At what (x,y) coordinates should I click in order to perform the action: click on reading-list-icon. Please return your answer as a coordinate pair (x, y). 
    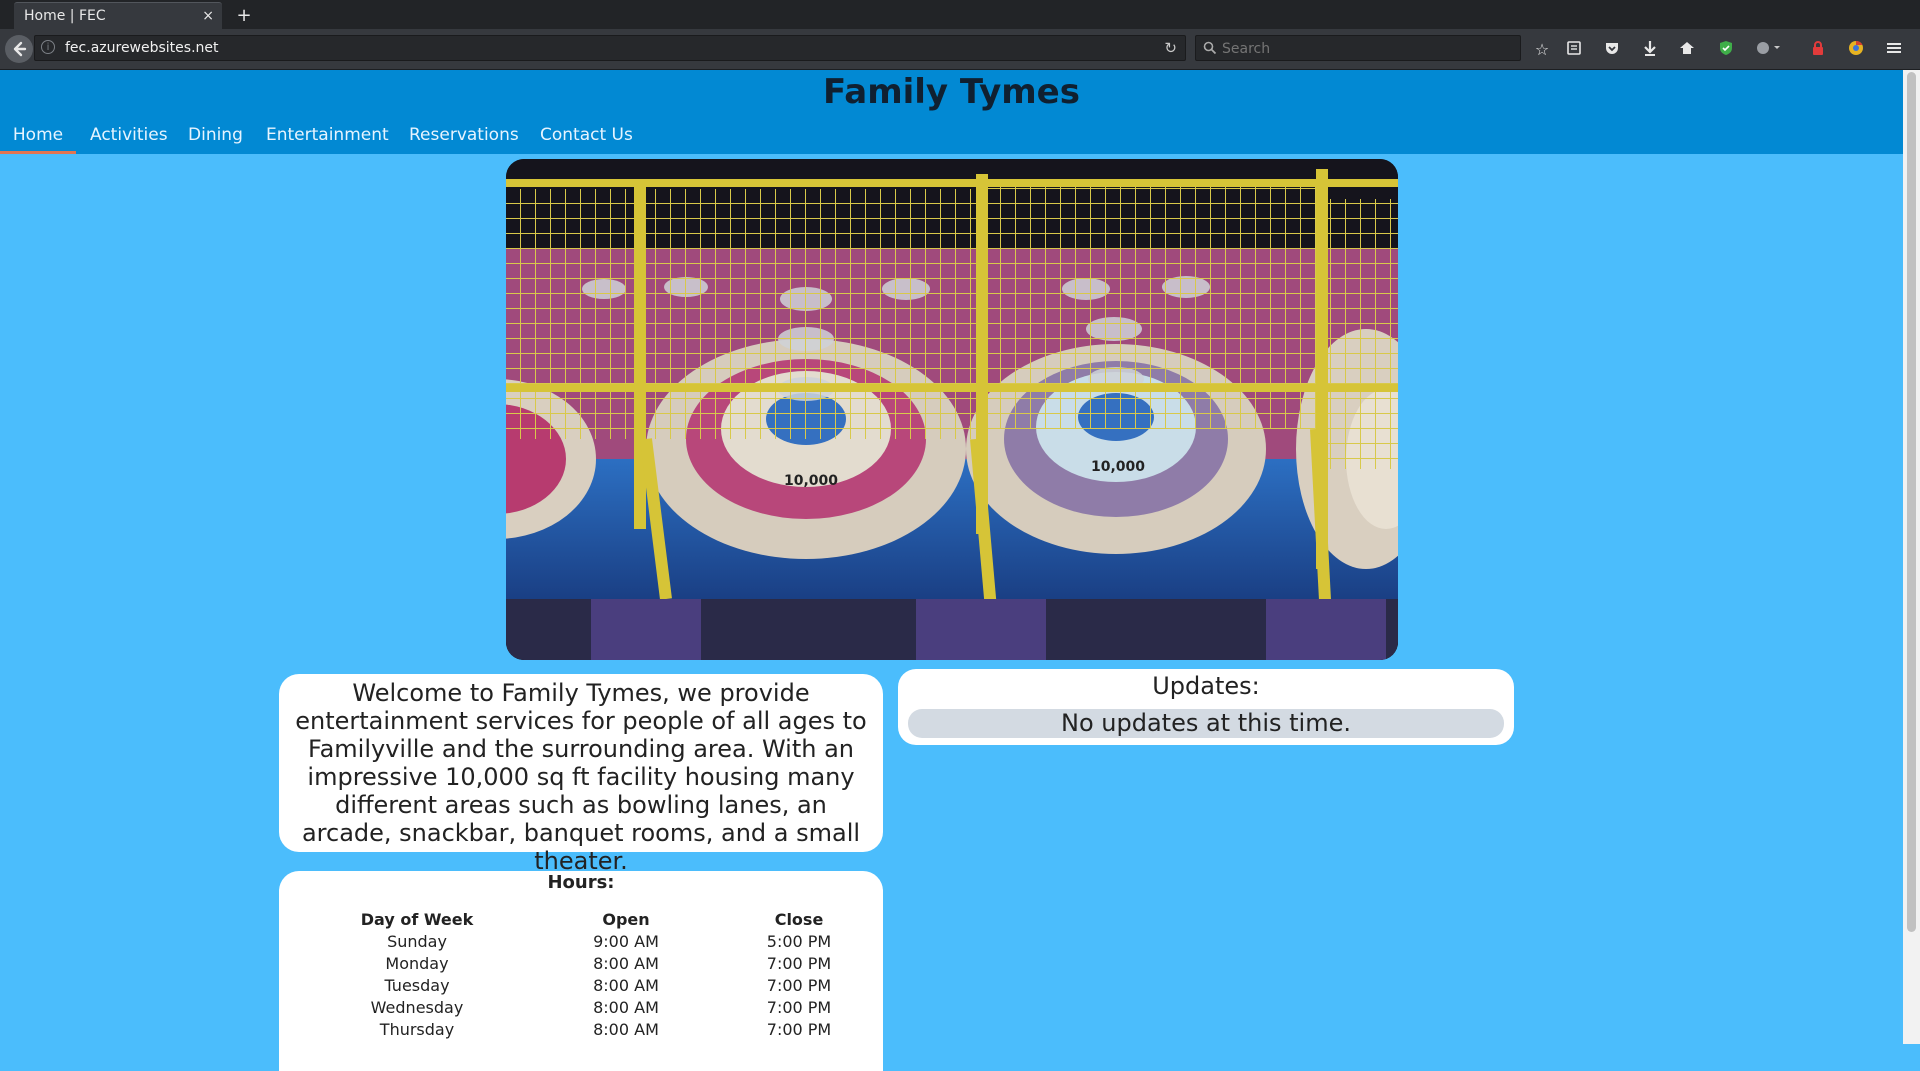
    Looking at the image, I should click on (1574, 50).